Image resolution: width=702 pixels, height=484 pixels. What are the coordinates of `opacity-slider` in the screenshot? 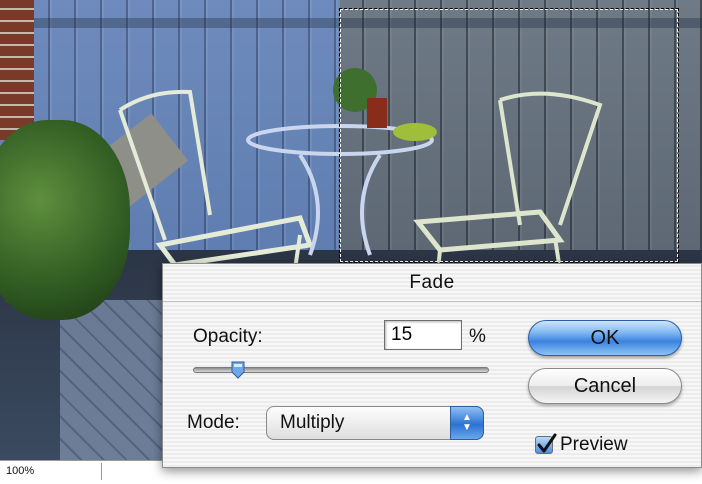 It's located at (341, 370).